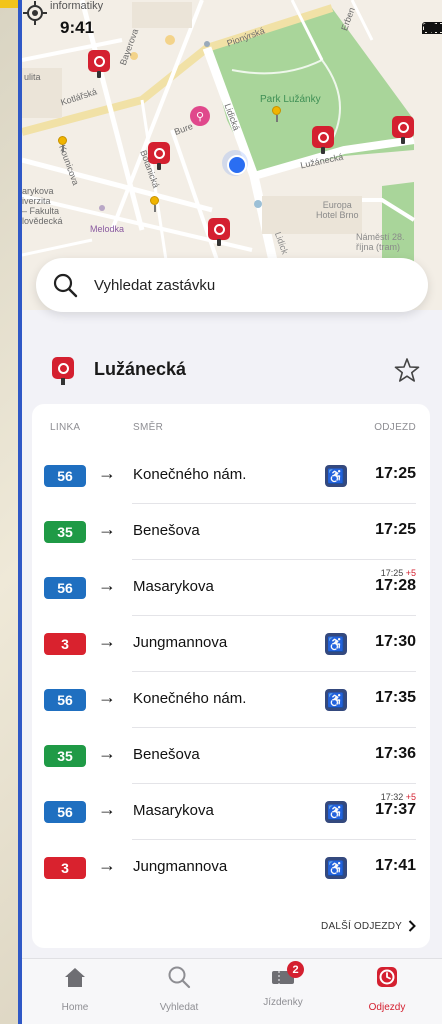 The height and width of the screenshot is (1024, 442). I want to click on home-icon, so click(75, 977).